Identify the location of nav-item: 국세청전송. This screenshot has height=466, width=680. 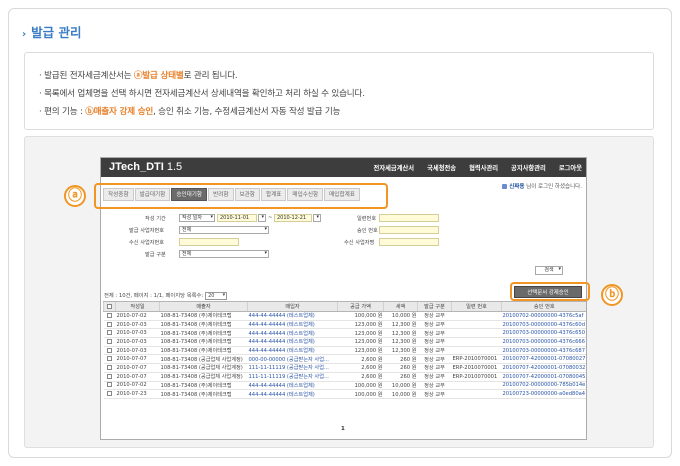
(441, 167).